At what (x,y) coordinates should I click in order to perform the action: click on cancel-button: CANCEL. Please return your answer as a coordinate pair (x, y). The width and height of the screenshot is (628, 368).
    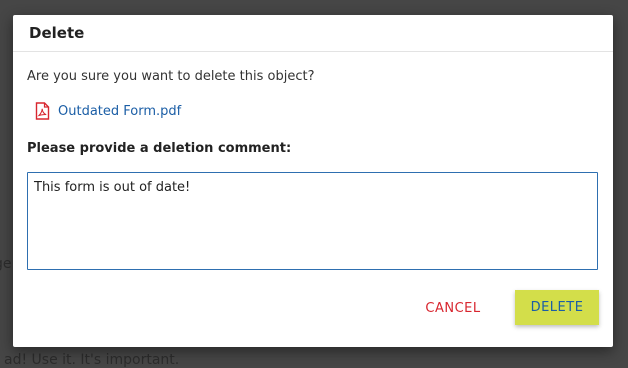
    Looking at the image, I should click on (453, 308).